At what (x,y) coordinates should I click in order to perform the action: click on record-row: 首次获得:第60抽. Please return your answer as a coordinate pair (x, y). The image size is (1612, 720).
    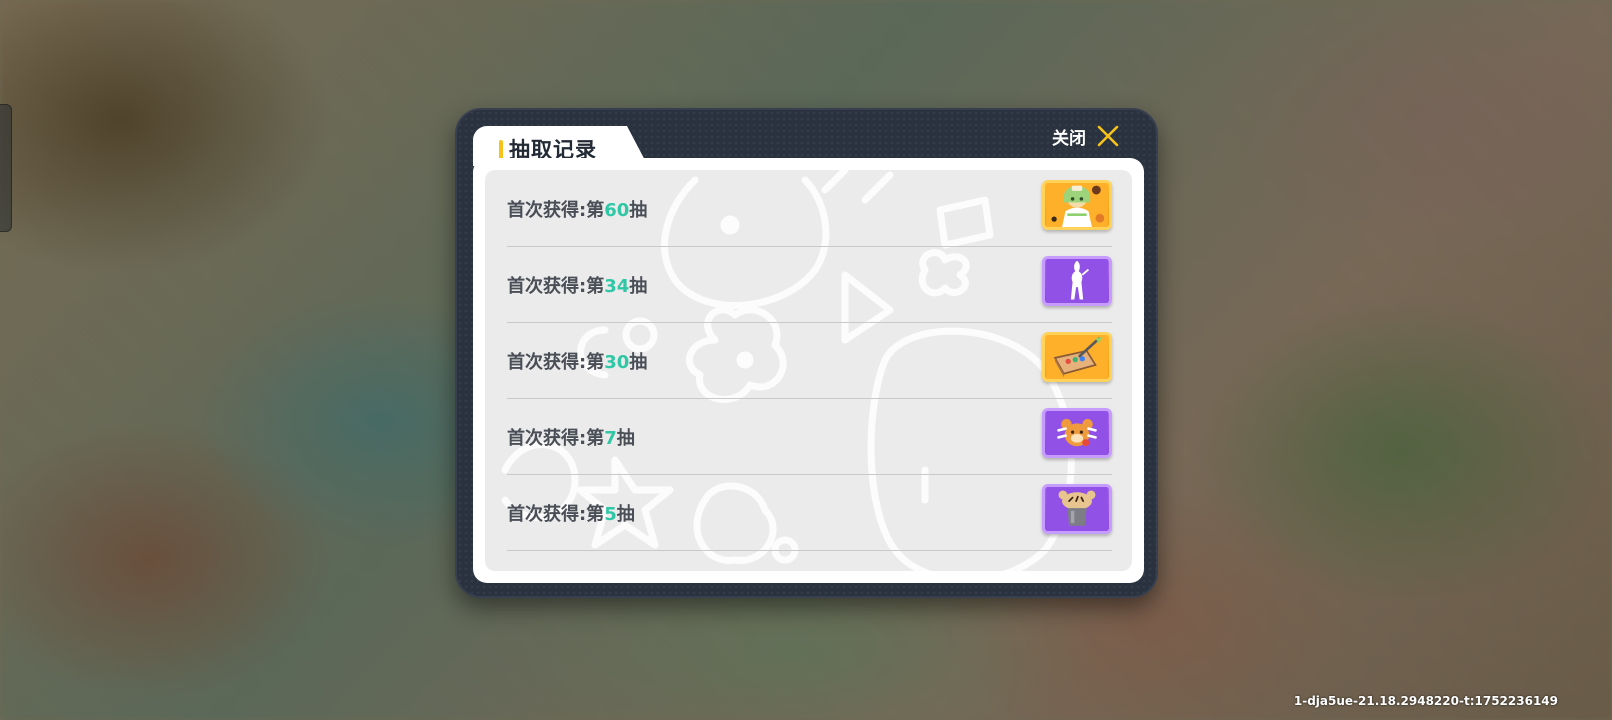
    Looking at the image, I should click on (809, 208).